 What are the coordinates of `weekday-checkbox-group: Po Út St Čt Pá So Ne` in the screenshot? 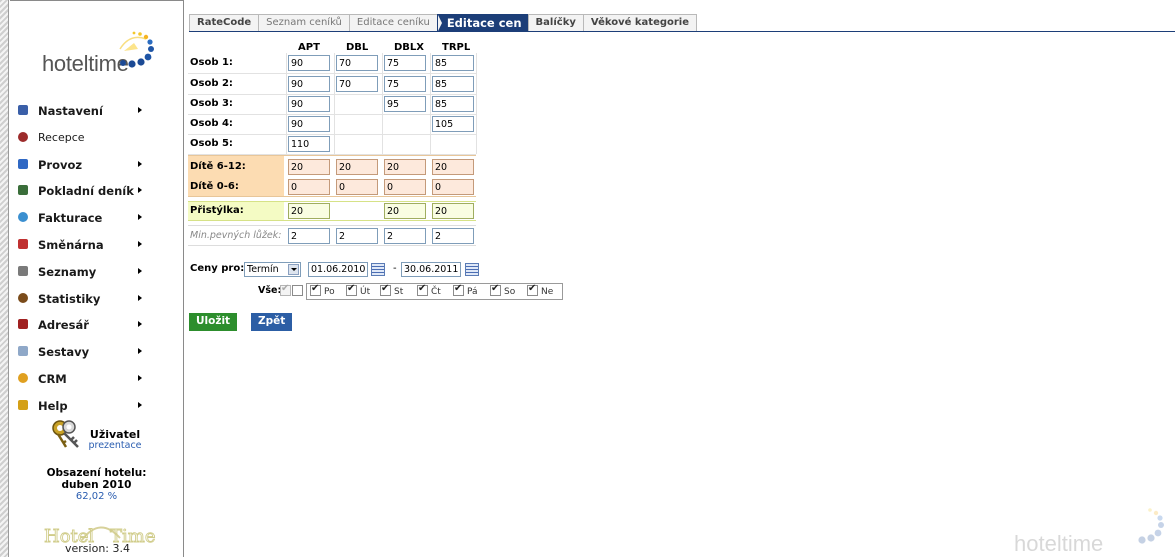 It's located at (434, 291).